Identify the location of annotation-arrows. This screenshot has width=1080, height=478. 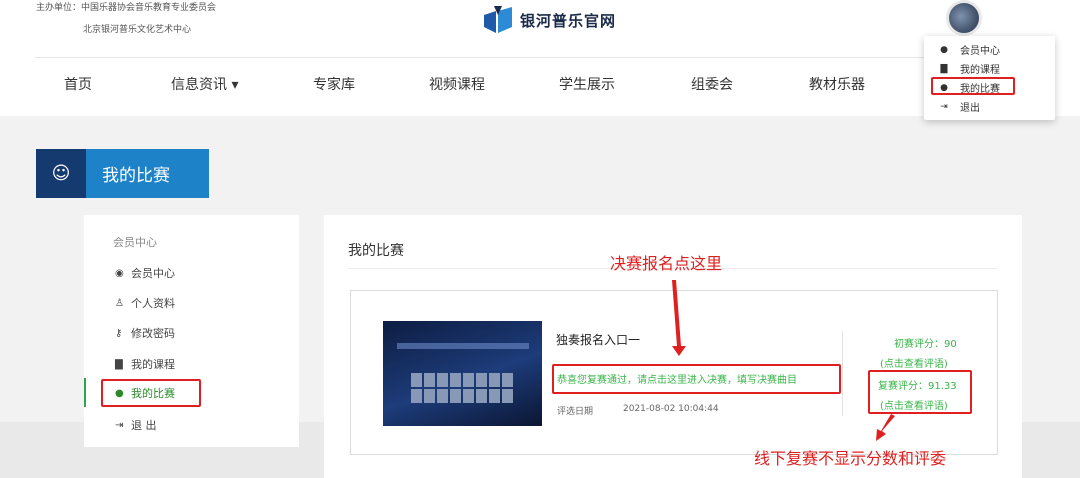
(783, 360).